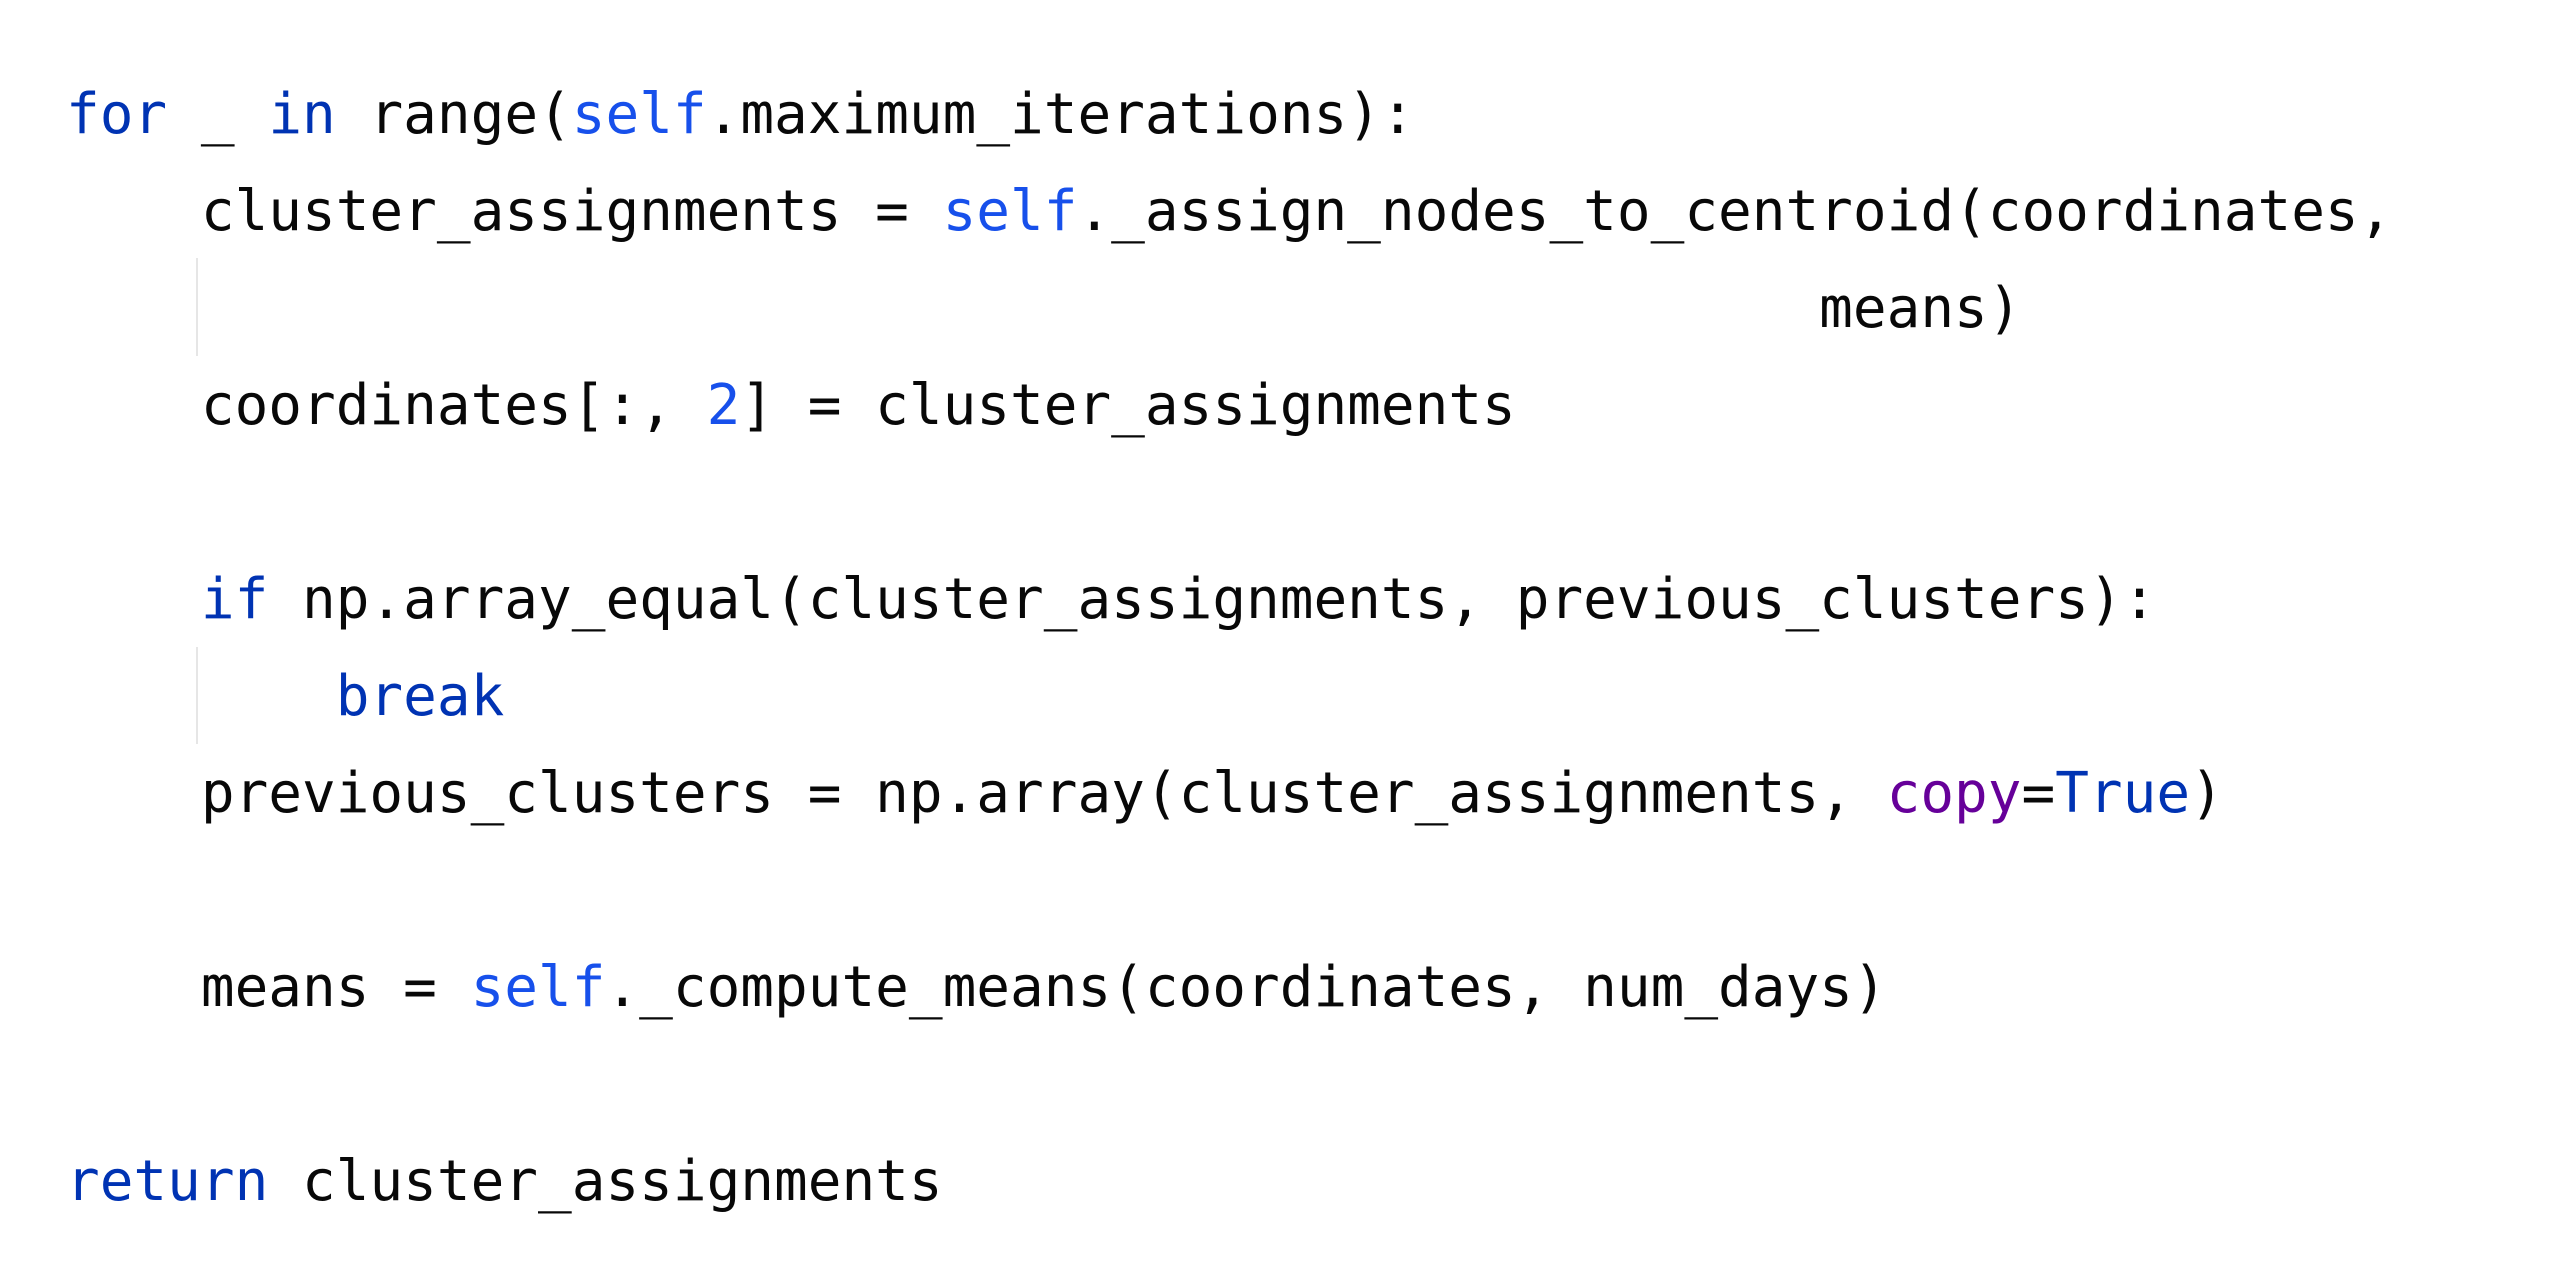 The image size is (2576, 1280). Describe the element at coordinates (2207, 793) in the screenshot. I see `code-token-plain: )` at that location.